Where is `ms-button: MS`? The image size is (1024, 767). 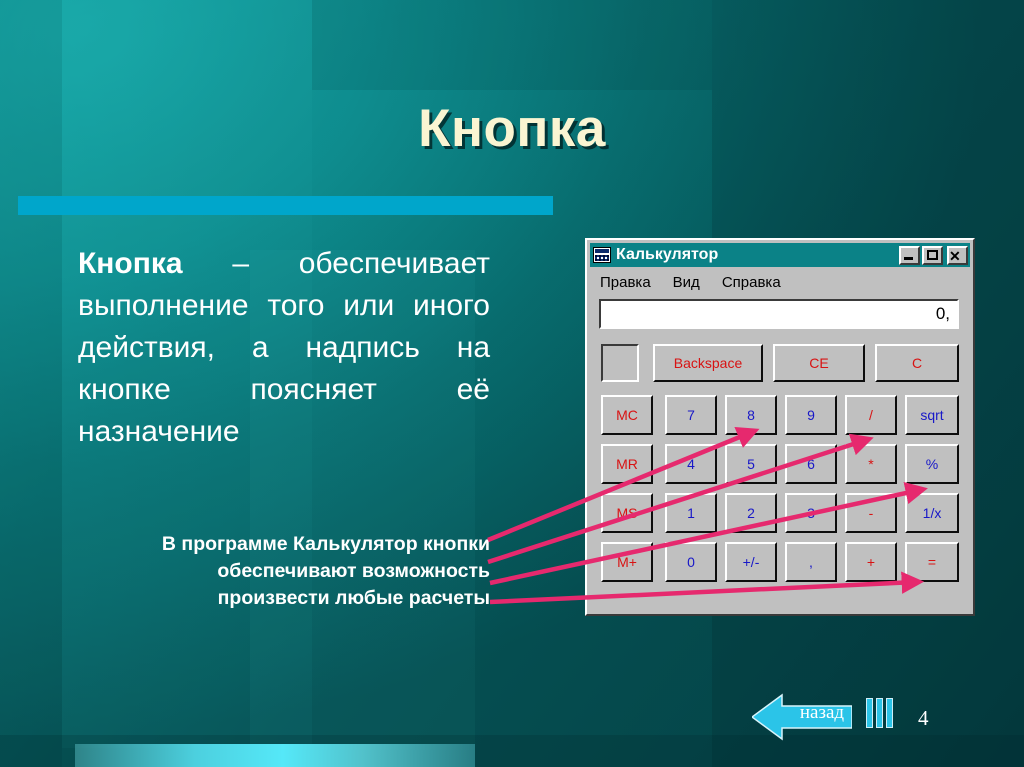
ms-button: MS is located at coordinates (627, 513).